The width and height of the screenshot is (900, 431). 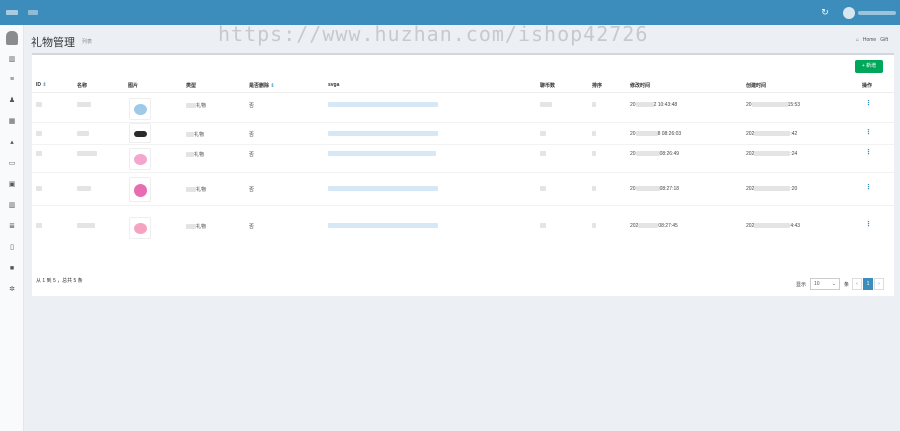 What do you see at coordinates (262, 85) in the screenshot?
I see `col-deleted: 是否删除 ⇕` at bounding box center [262, 85].